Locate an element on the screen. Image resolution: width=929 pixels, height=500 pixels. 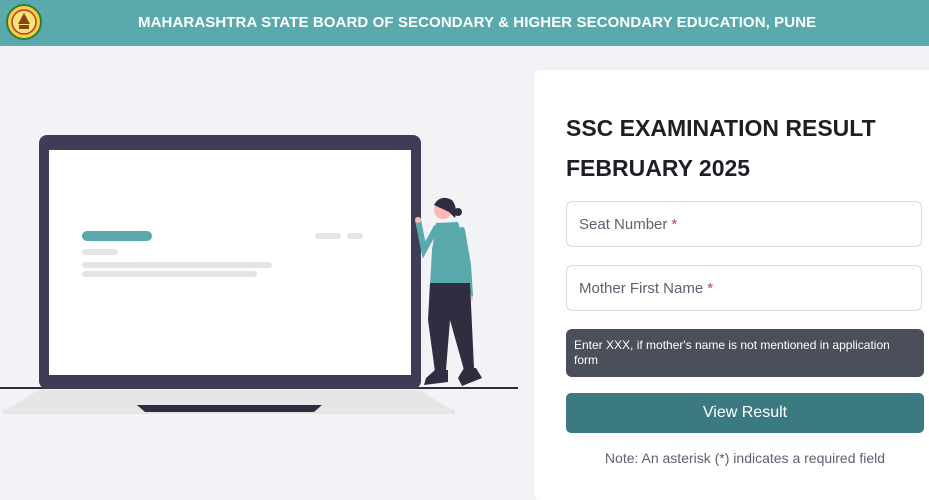
page-title: SSC EXAMINATION RESULT FEBRUARY 2025 is located at coordinates (741, 148).